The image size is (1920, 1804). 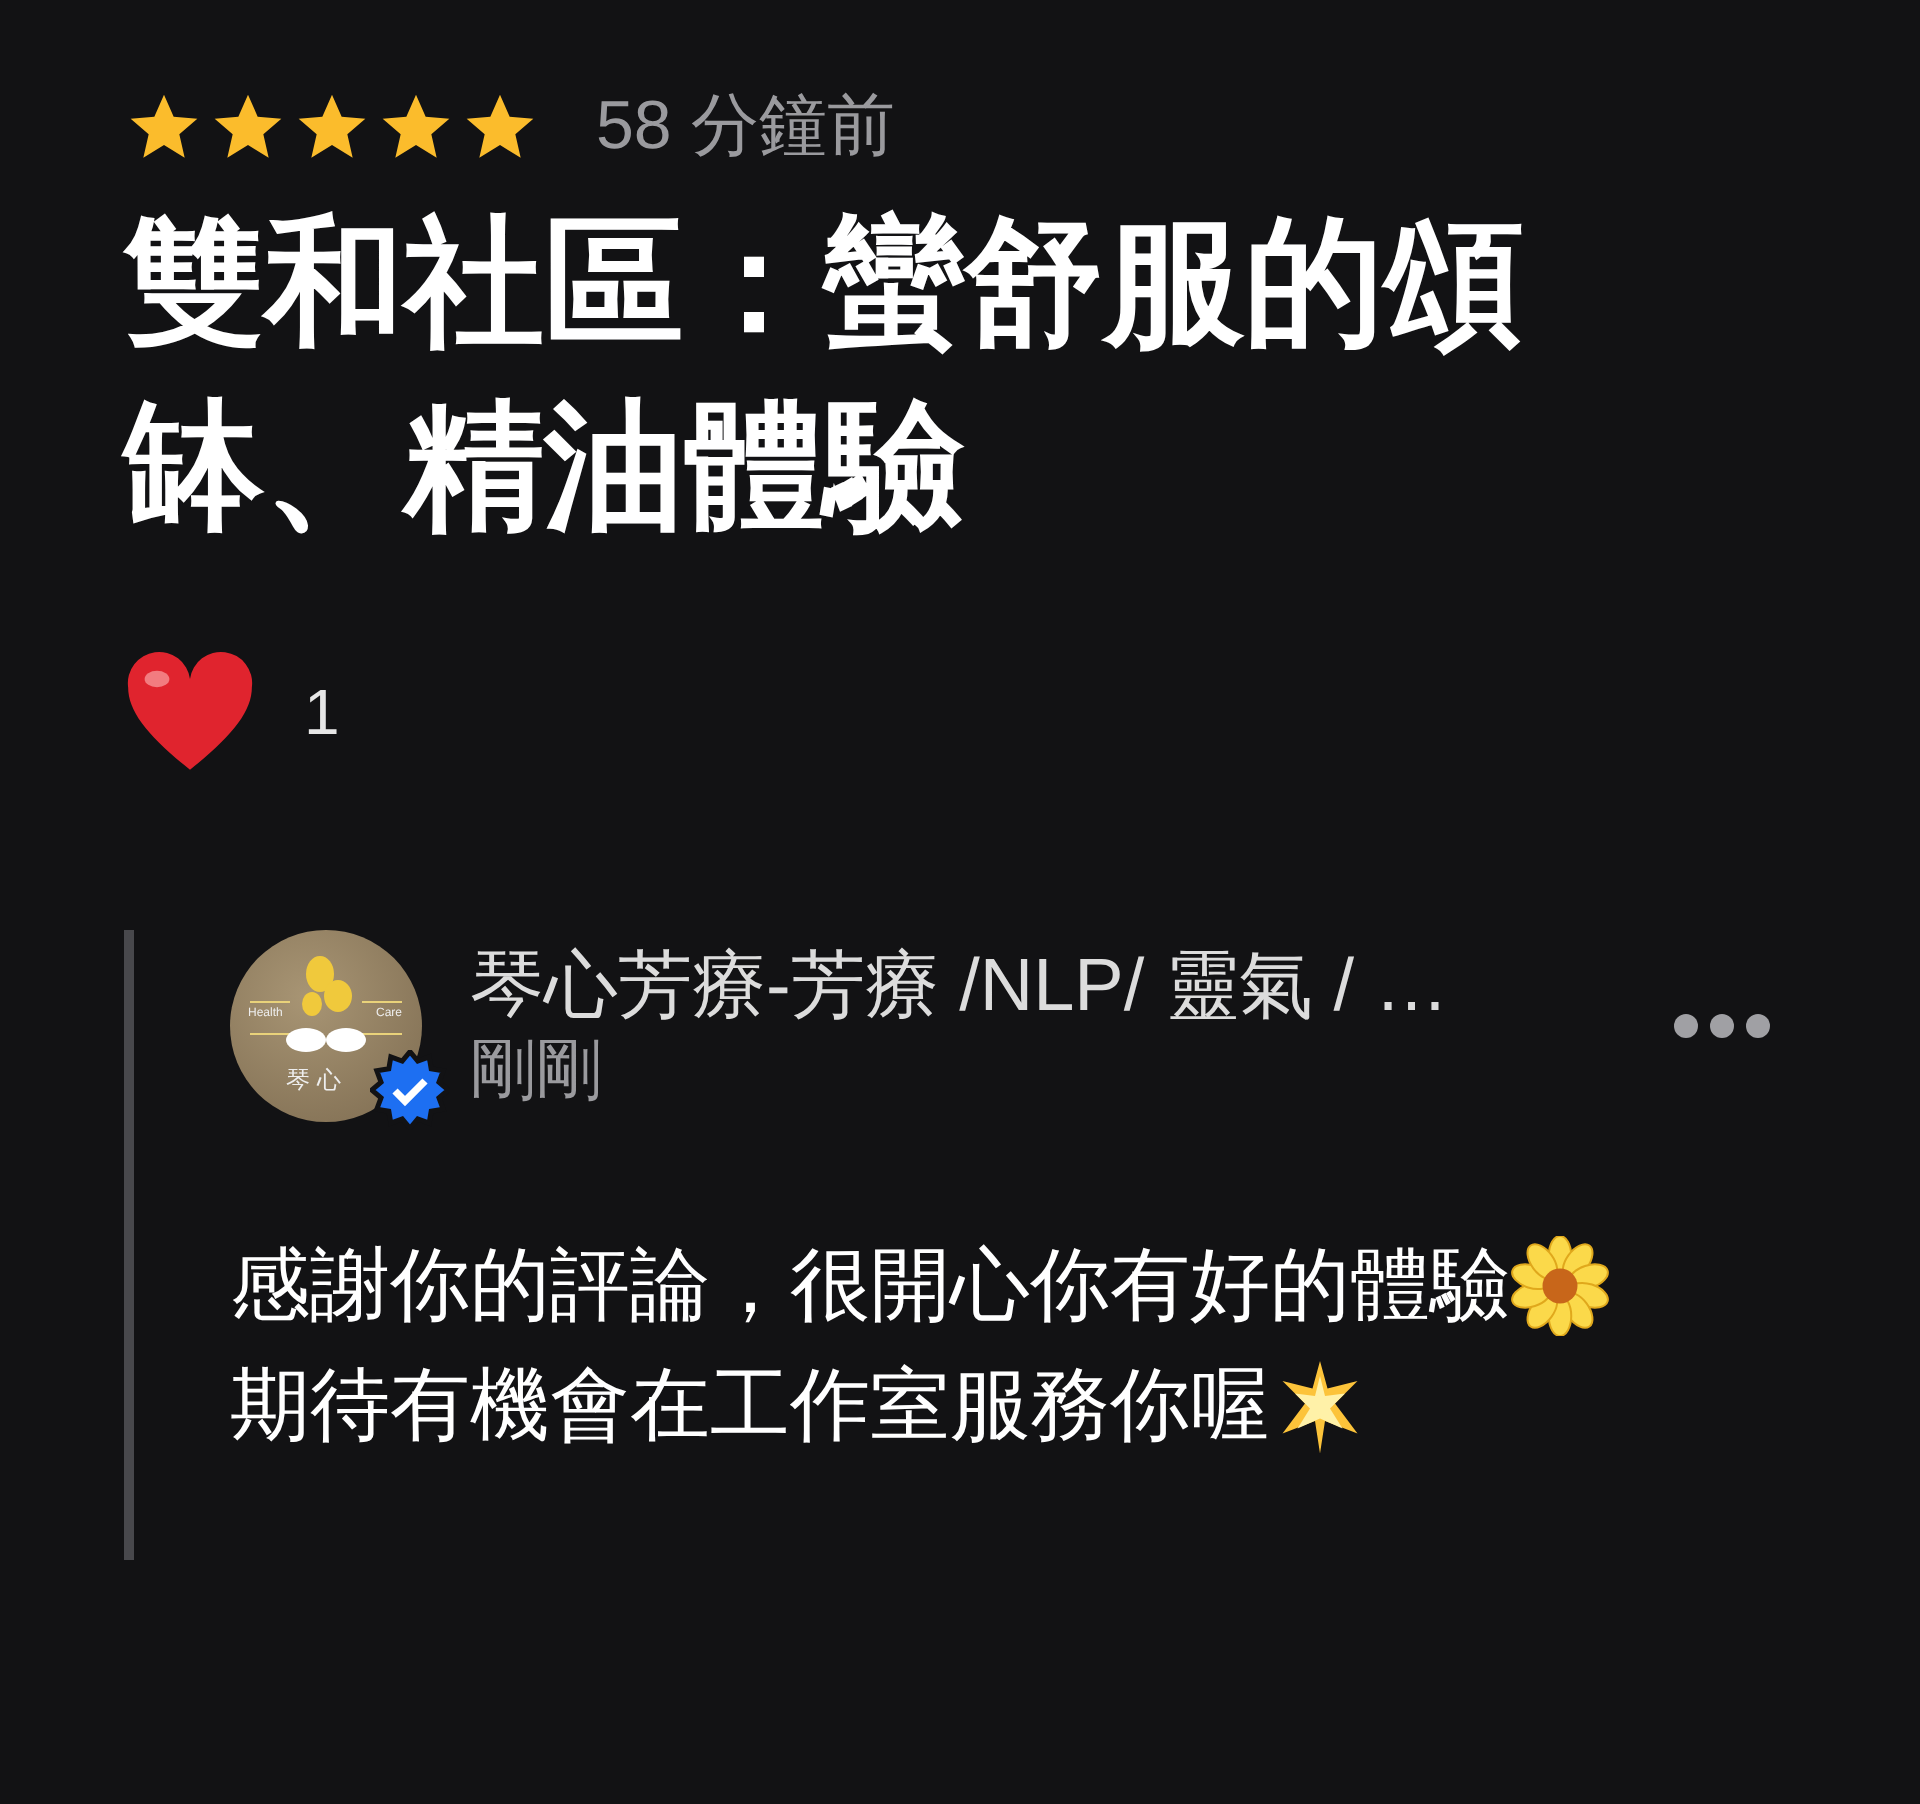 I want to click on reply-time: 剛剛, so click(x=537, y=1070).